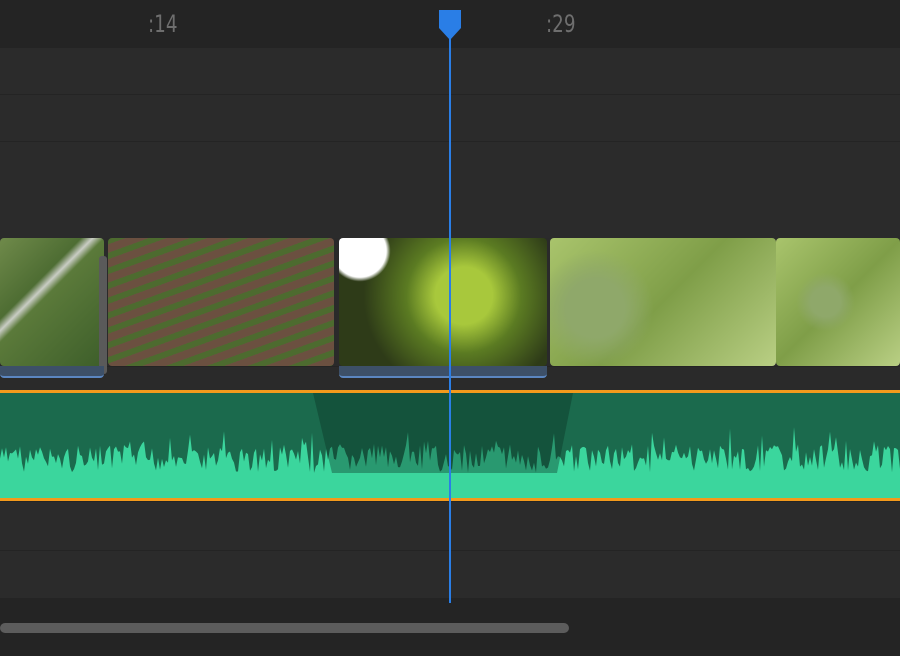  Describe the element at coordinates (561, 24) in the screenshot. I see `ruler-tick-29: :29` at that location.